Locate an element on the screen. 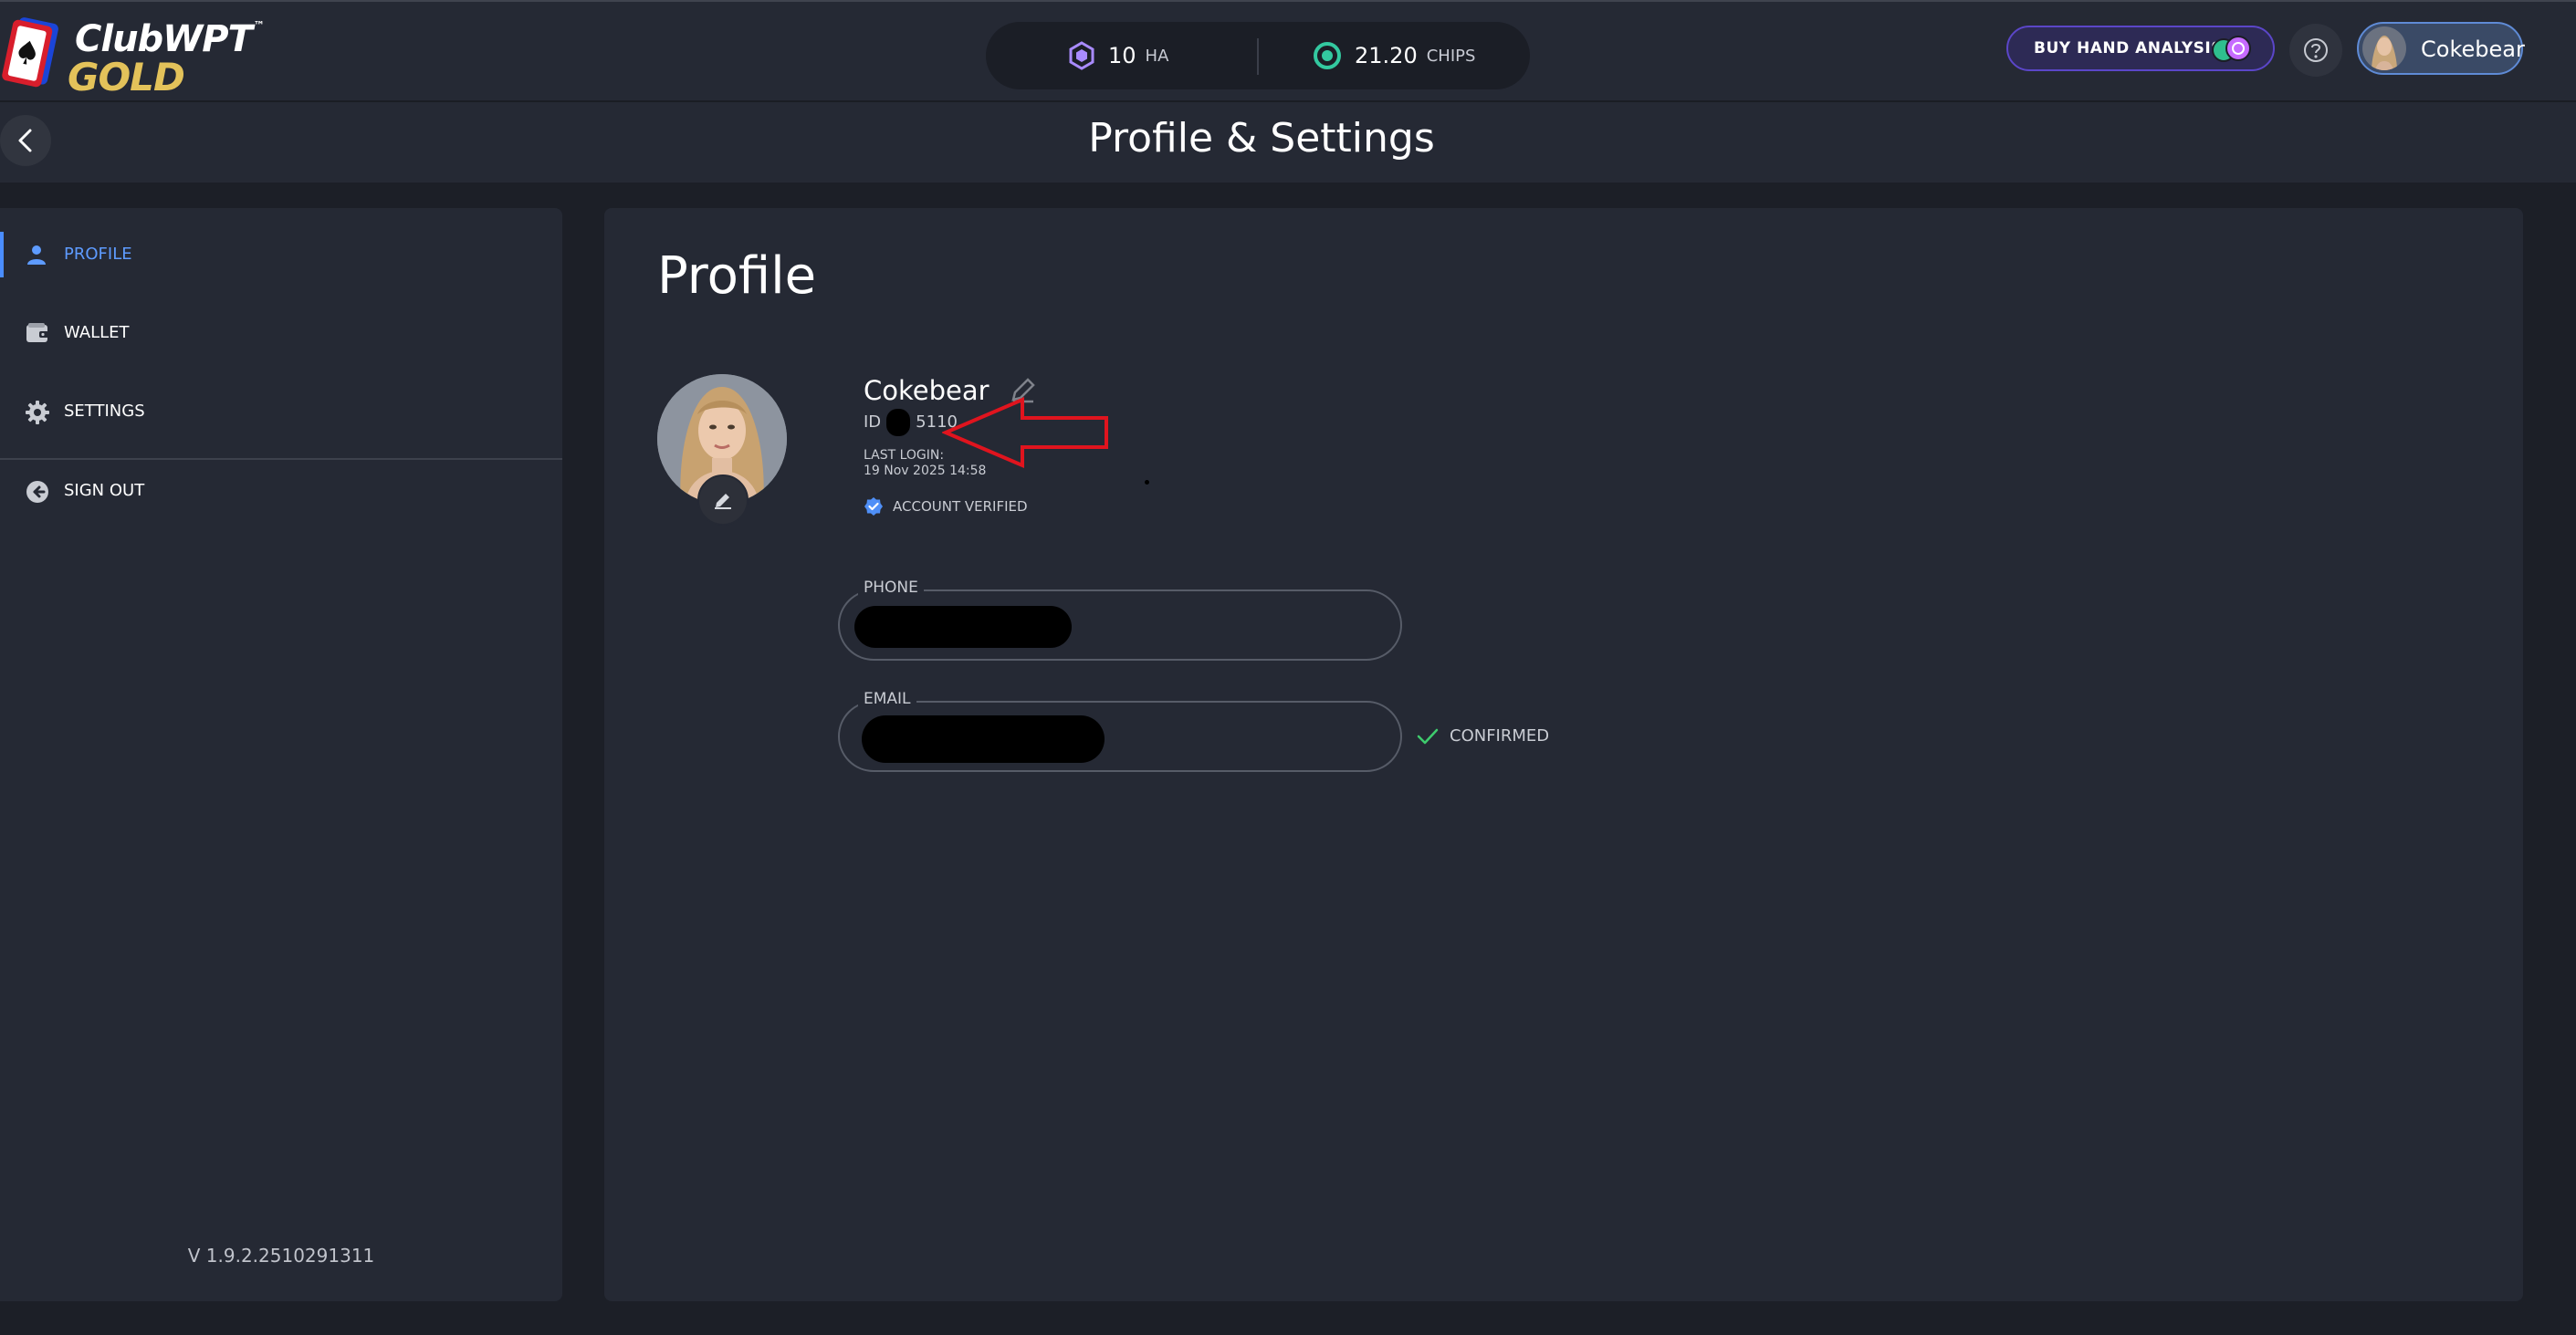 The width and height of the screenshot is (2576, 1335). hexagon-ha-icon is located at coordinates (1081, 56).